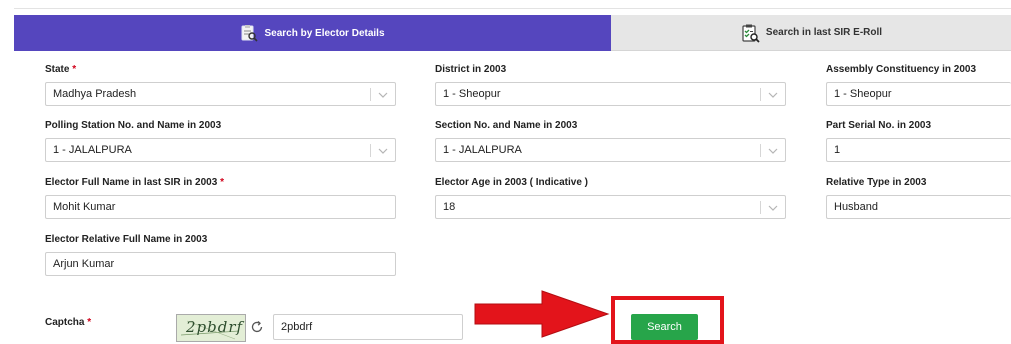 This screenshot has height=344, width=1011. I want to click on top-divider, so click(512, 8).